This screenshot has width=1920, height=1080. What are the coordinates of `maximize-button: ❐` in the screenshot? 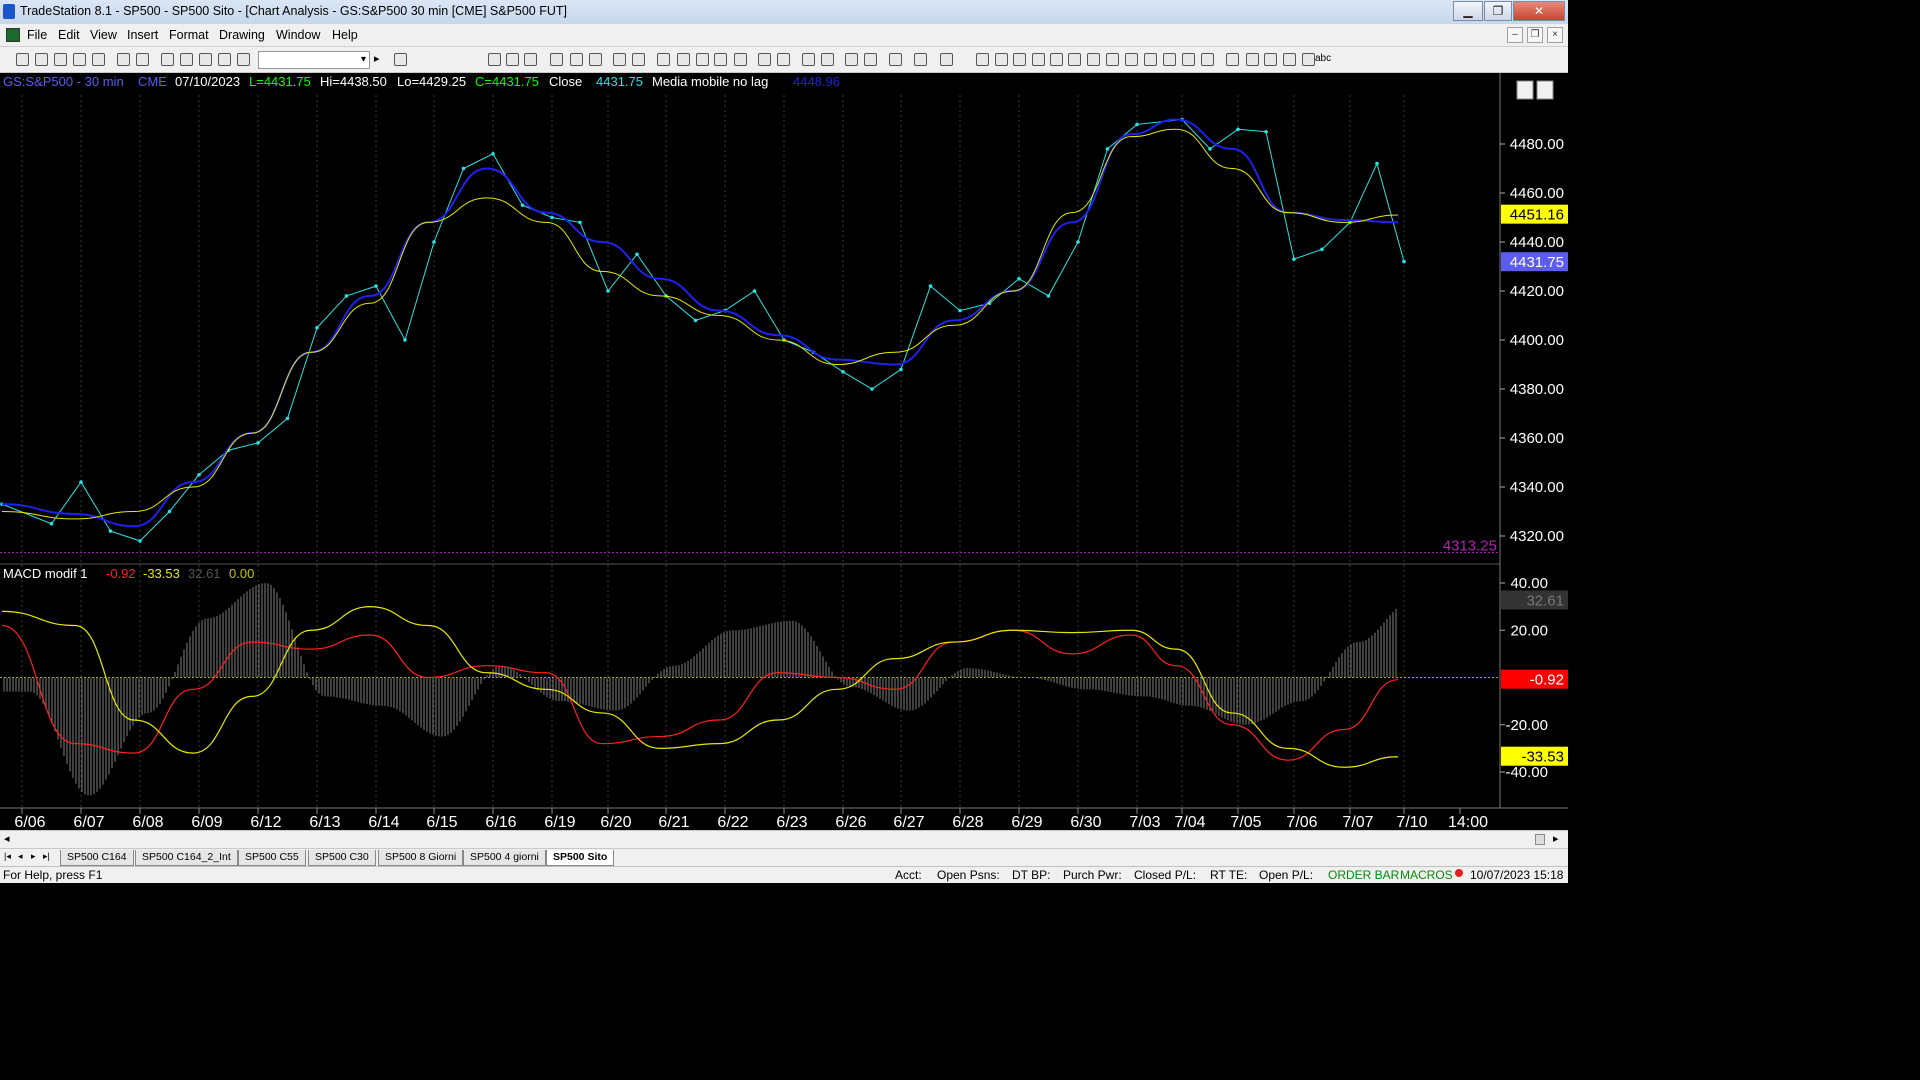 It's located at (1498, 11).